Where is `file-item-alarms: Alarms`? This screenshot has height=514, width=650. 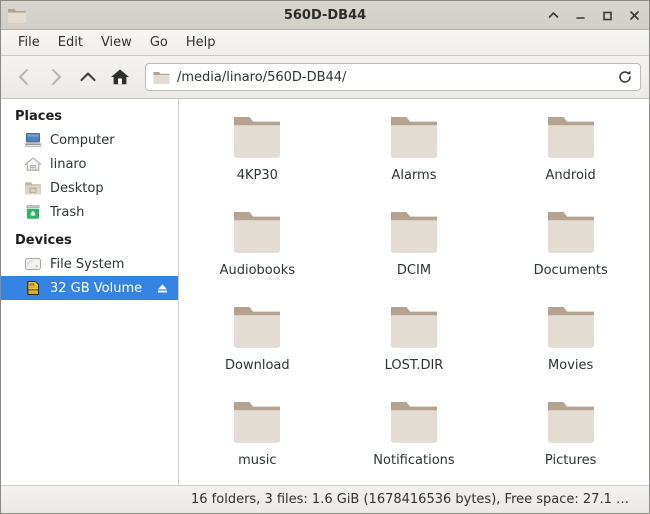
file-item-alarms: Alarms is located at coordinates (414, 158).